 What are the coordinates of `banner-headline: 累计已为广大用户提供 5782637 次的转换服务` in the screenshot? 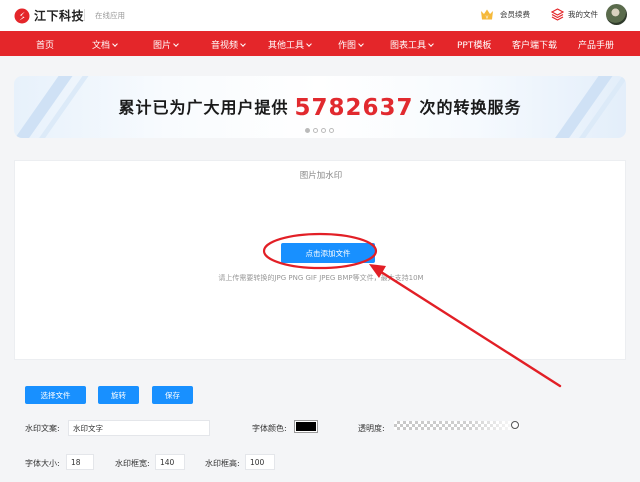 It's located at (320, 107).